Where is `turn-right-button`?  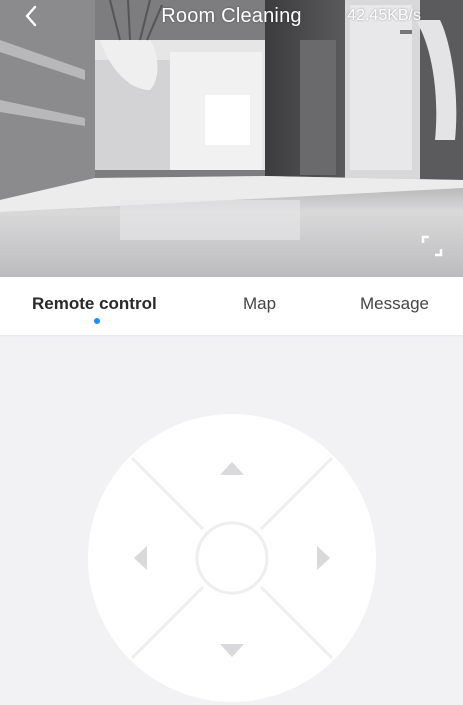 turn-right-button is located at coordinates (323, 558).